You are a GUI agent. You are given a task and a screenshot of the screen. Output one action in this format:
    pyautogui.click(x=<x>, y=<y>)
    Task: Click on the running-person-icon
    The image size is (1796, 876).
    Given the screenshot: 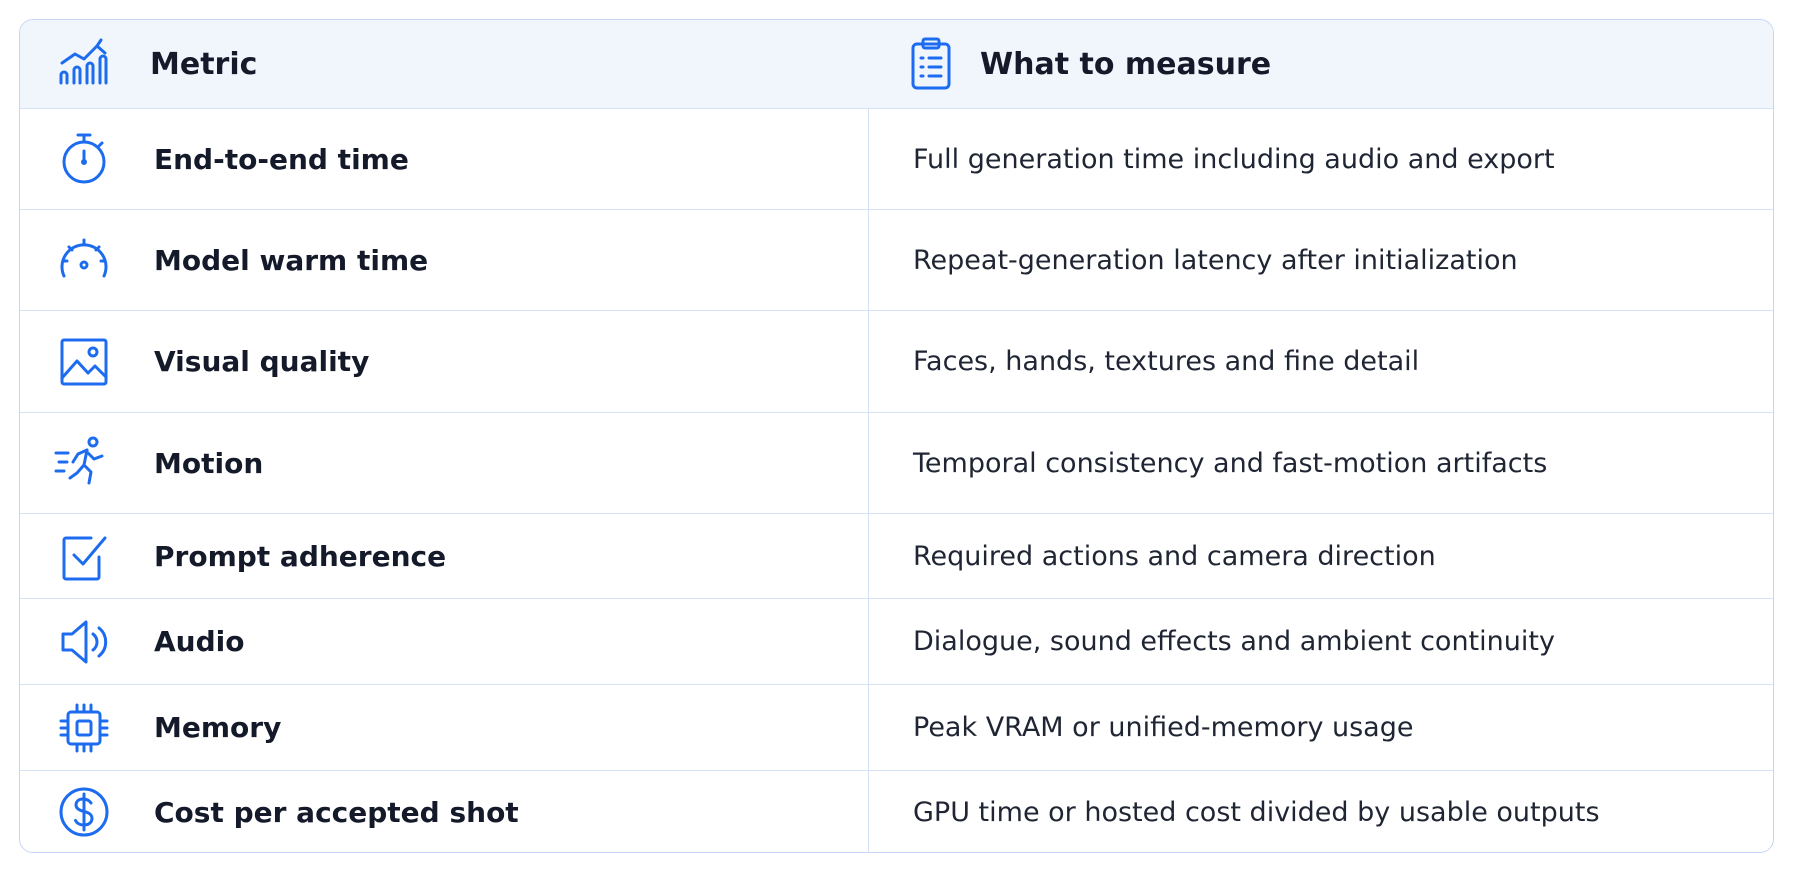 What is the action you would take?
    pyautogui.click(x=80, y=462)
    